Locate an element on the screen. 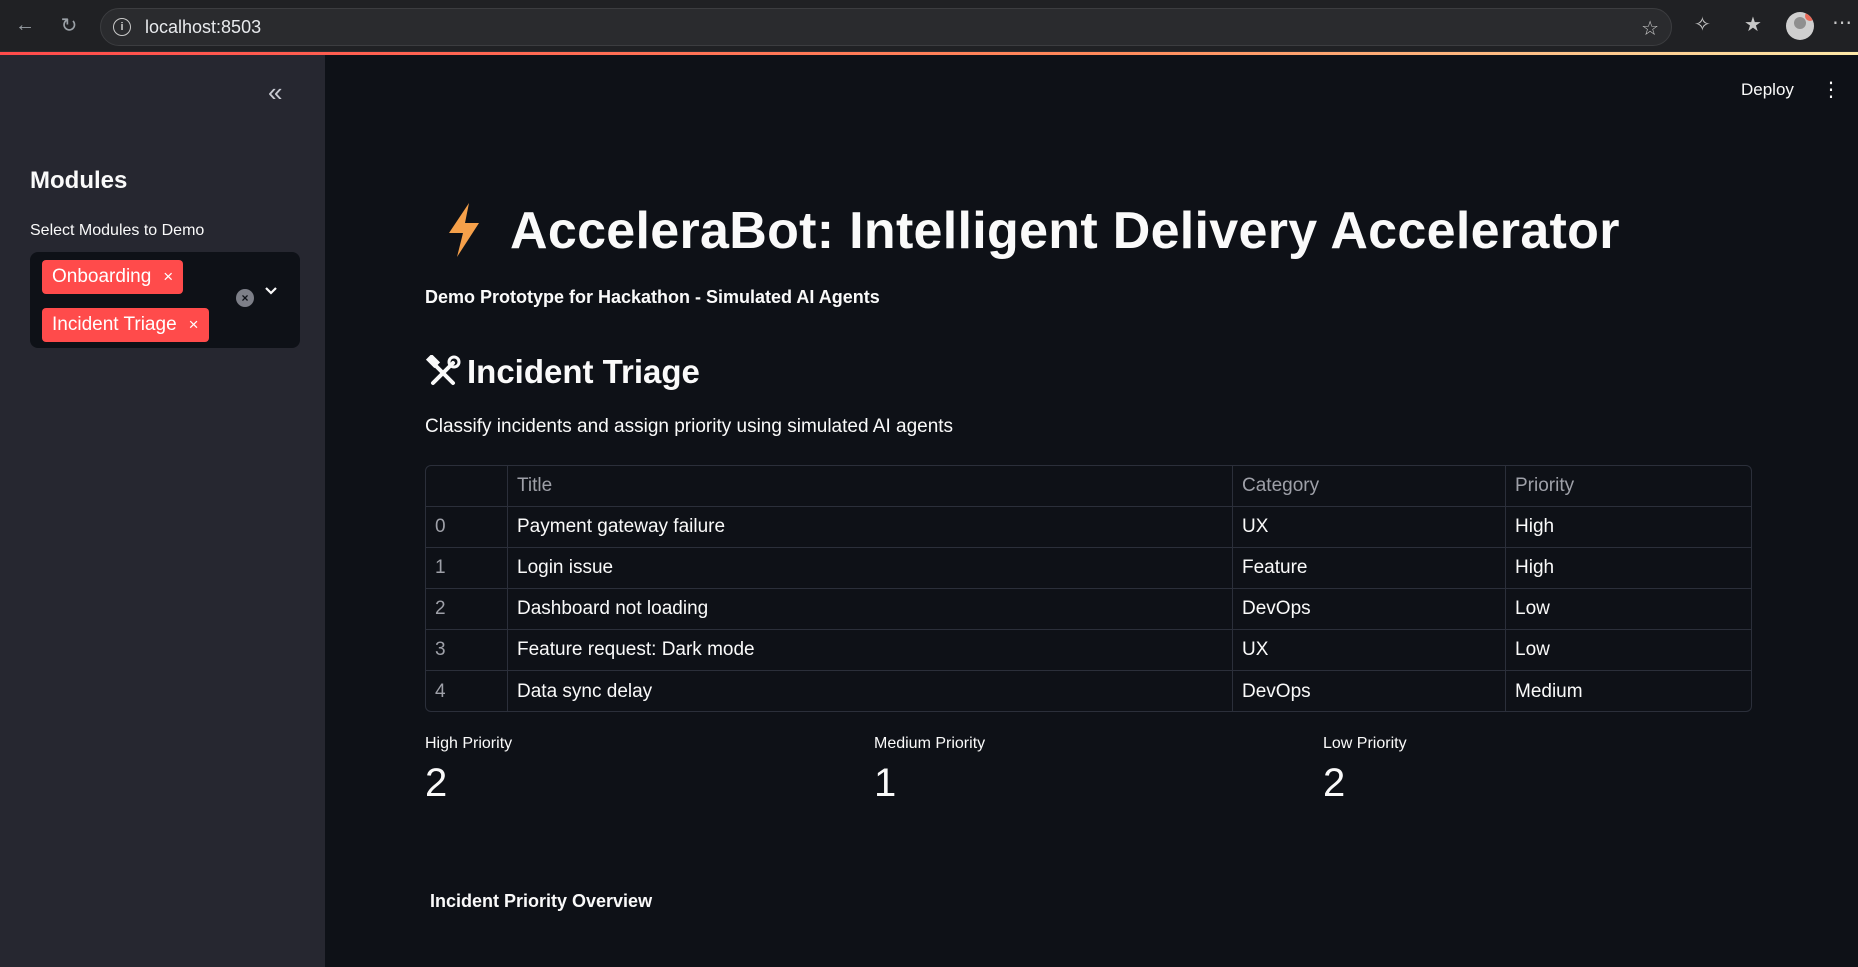  metric-label-low: Low Priority is located at coordinates (1365, 743).